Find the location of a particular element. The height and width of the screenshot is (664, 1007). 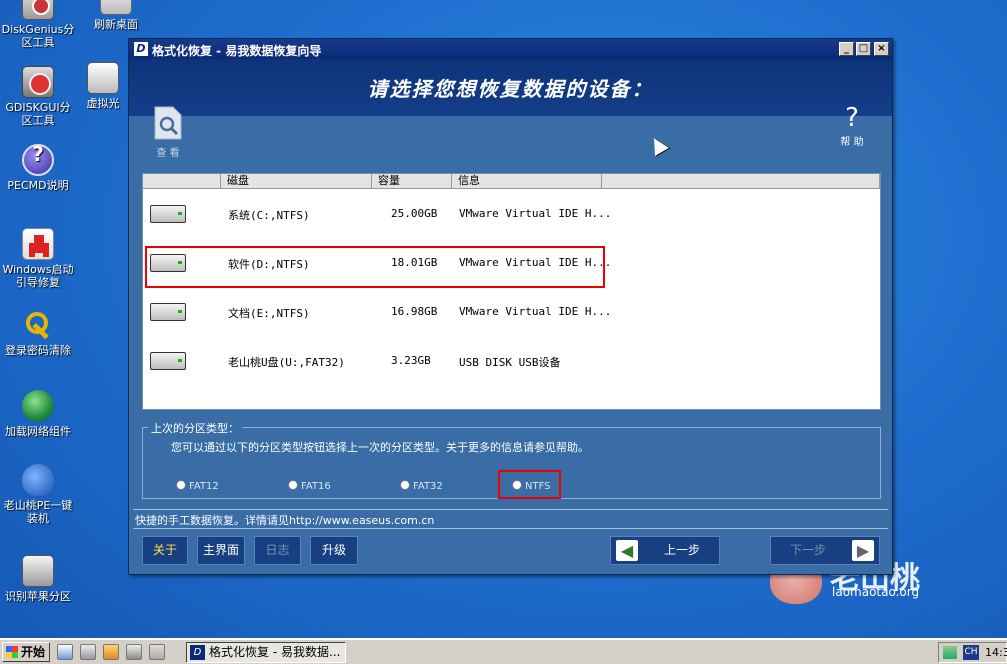

desktop-icon-installer: 老山桃PE一键装机 is located at coordinates (38, 494).